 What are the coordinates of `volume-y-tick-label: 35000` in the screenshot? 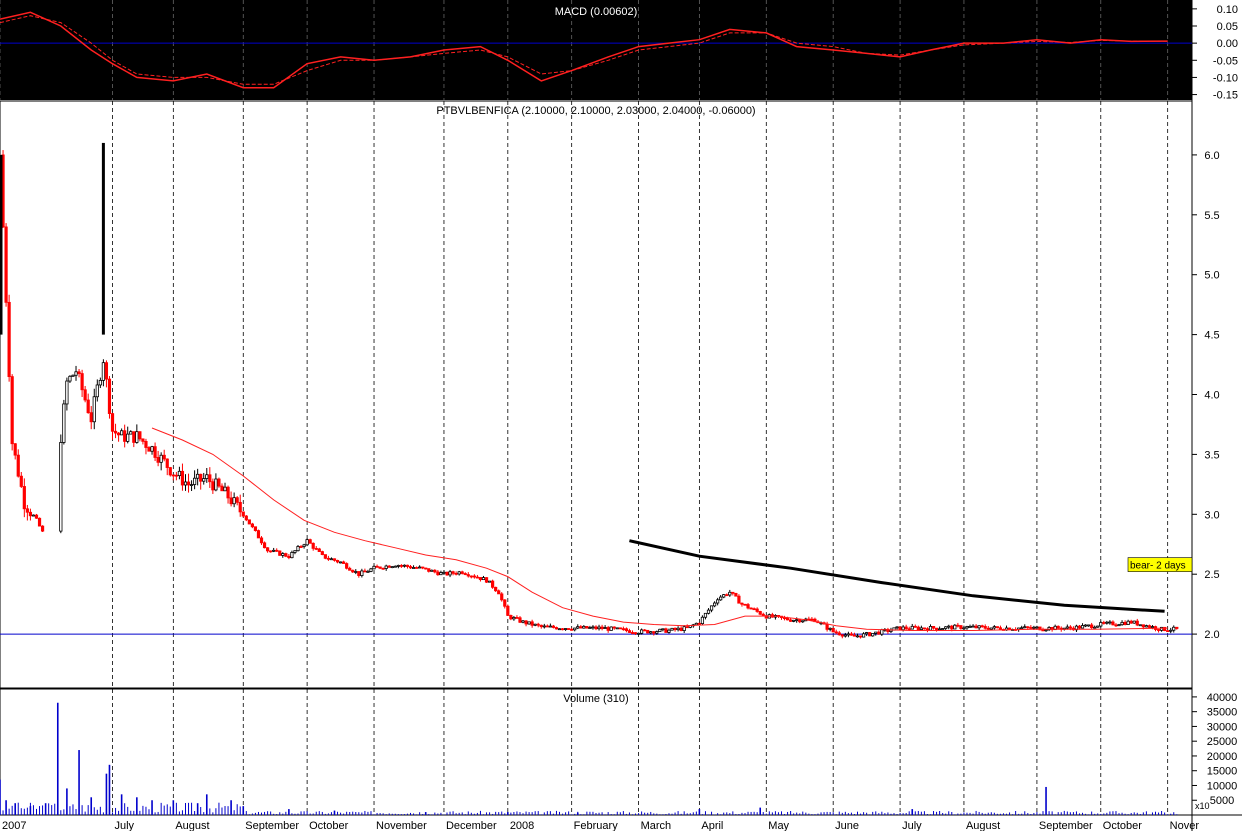 It's located at (1222, 713).